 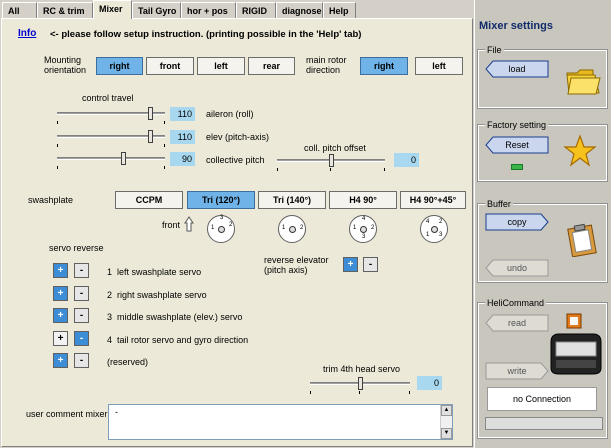 What do you see at coordinates (516, 303) in the screenshot?
I see `helicommand-group-label: HeliCommand` at bounding box center [516, 303].